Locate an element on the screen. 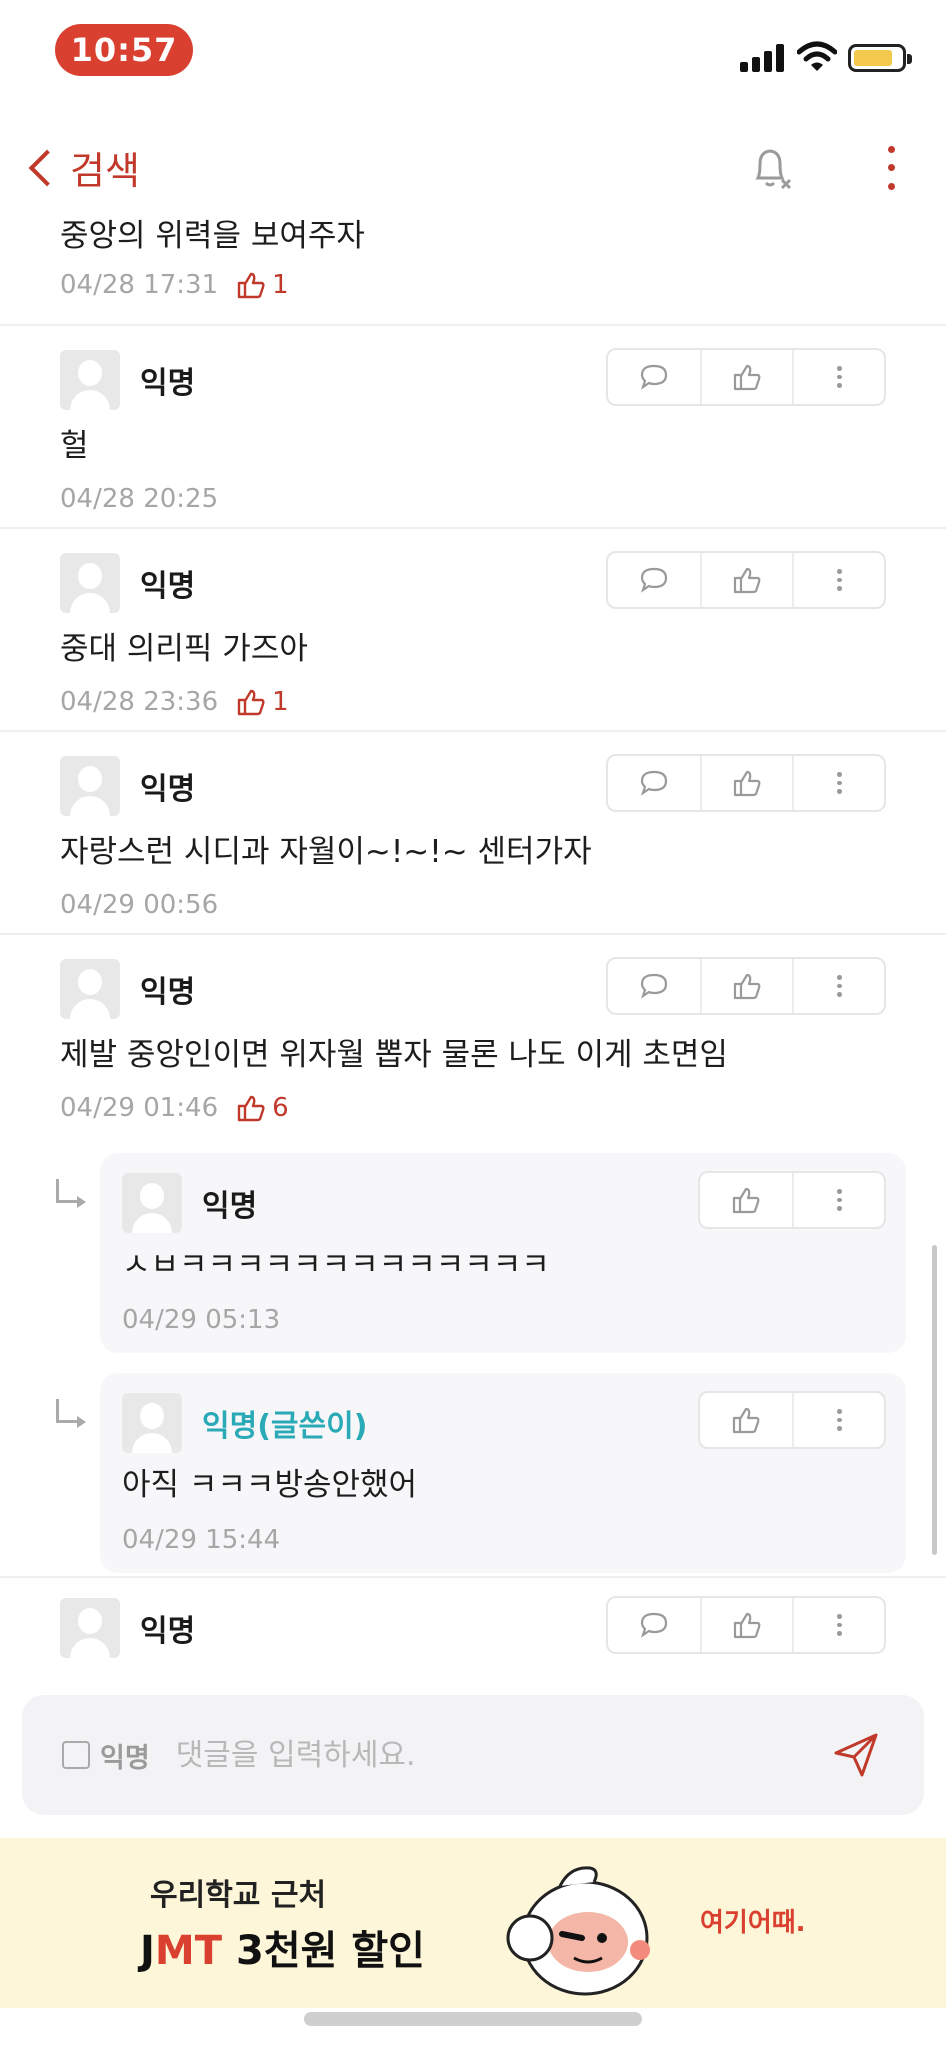 Image resolution: width=946 pixels, height=2048 pixels. comment-item: 익명 is located at coordinates (473, 1633).